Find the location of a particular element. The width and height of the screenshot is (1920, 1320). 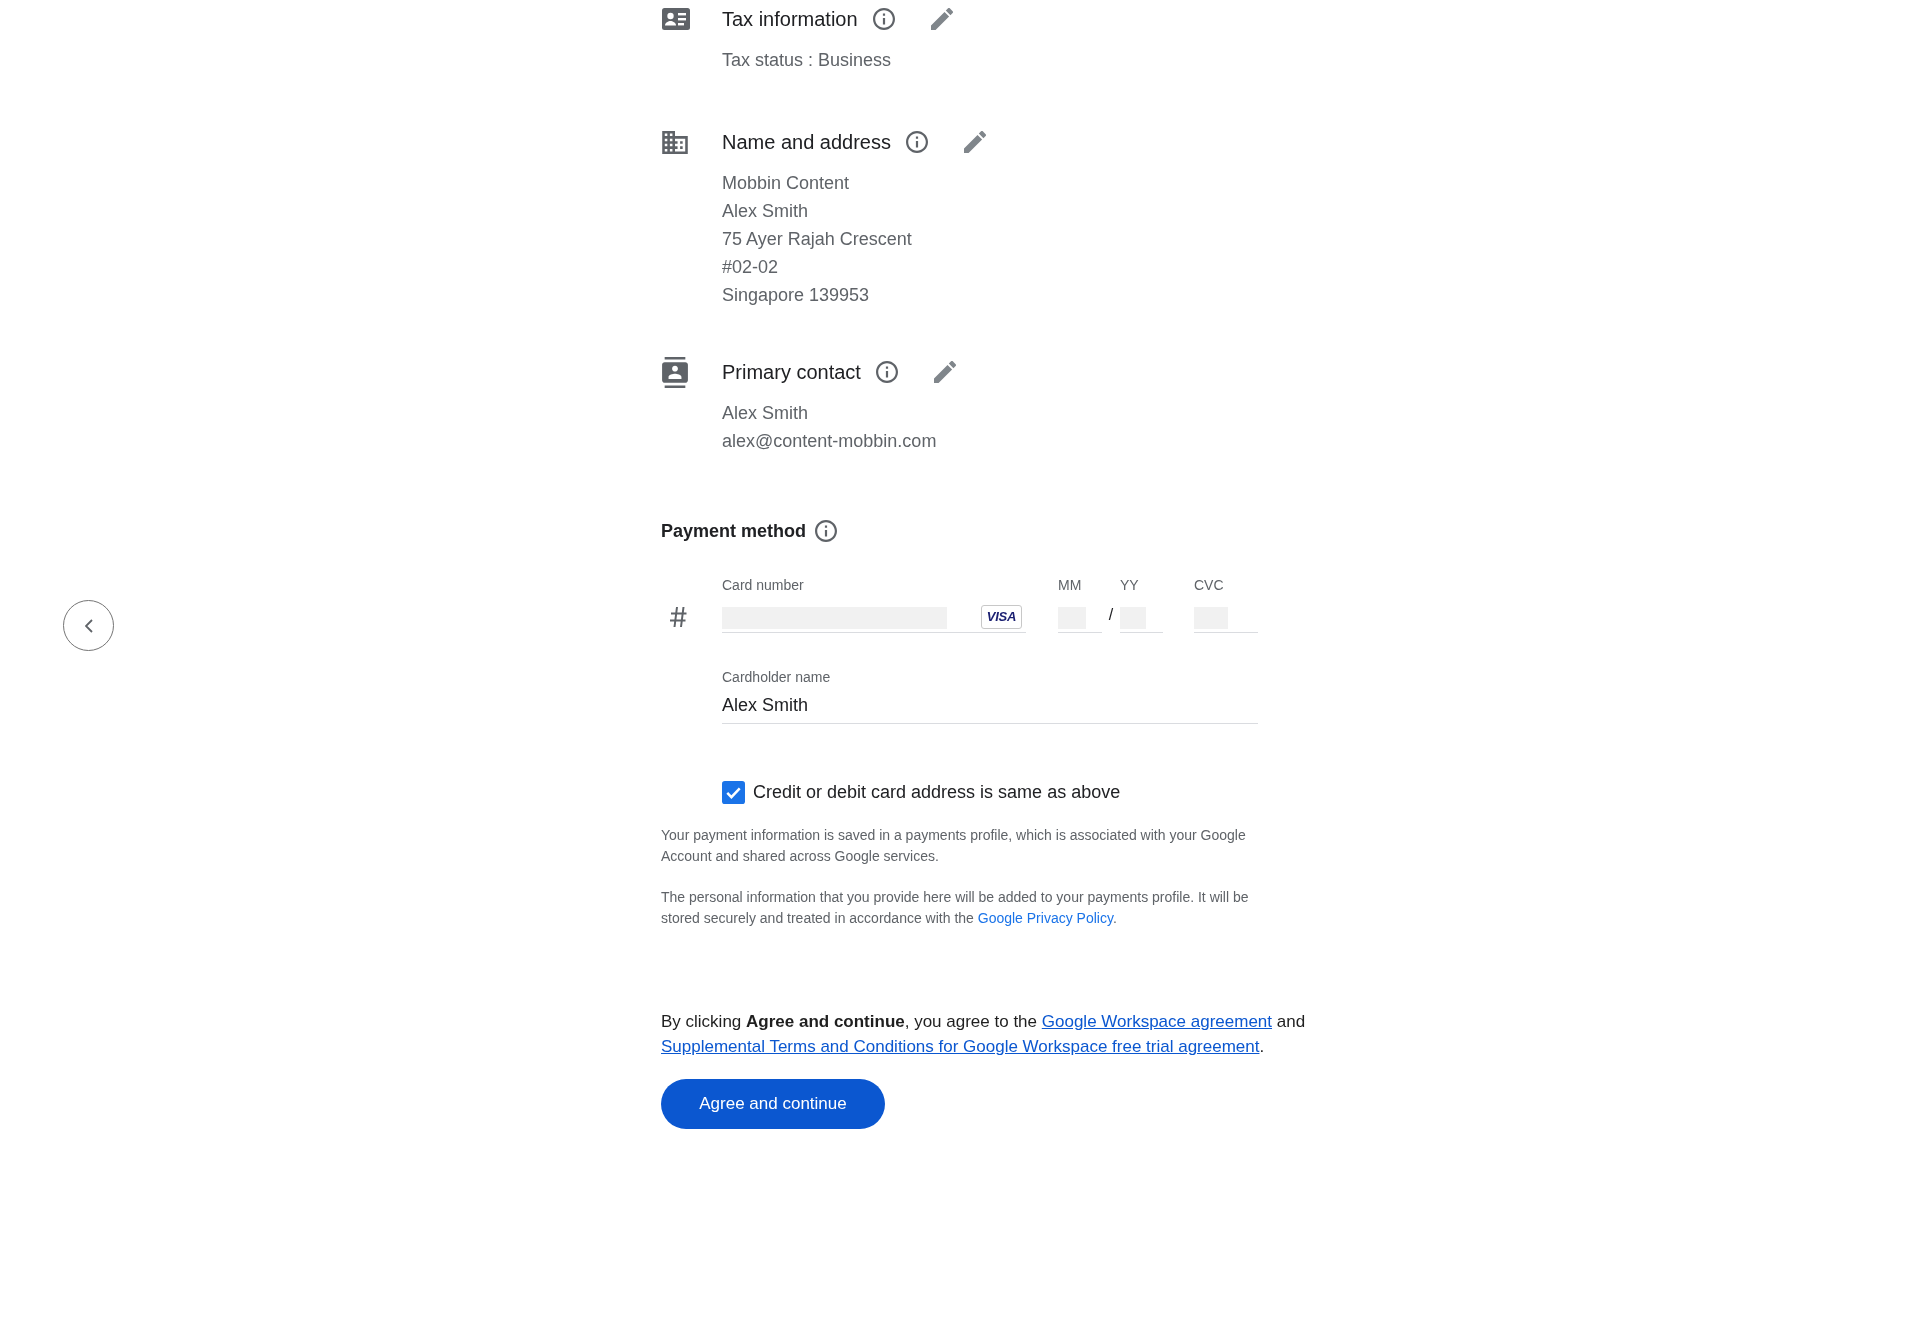

chevron-left-icon is located at coordinates (88, 625).